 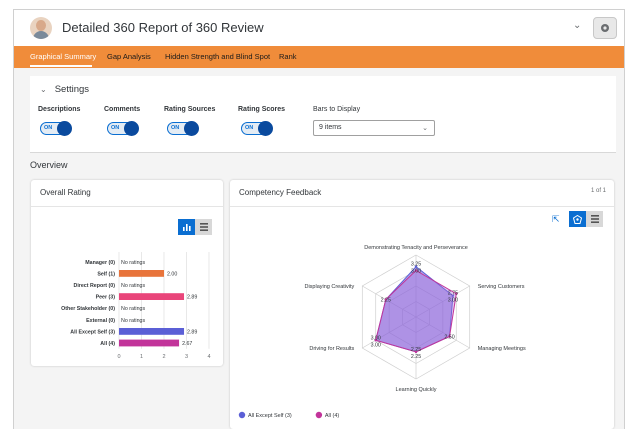 What do you see at coordinates (63, 56) in the screenshot?
I see `tab-graphical-summary: Graphical Summary` at bounding box center [63, 56].